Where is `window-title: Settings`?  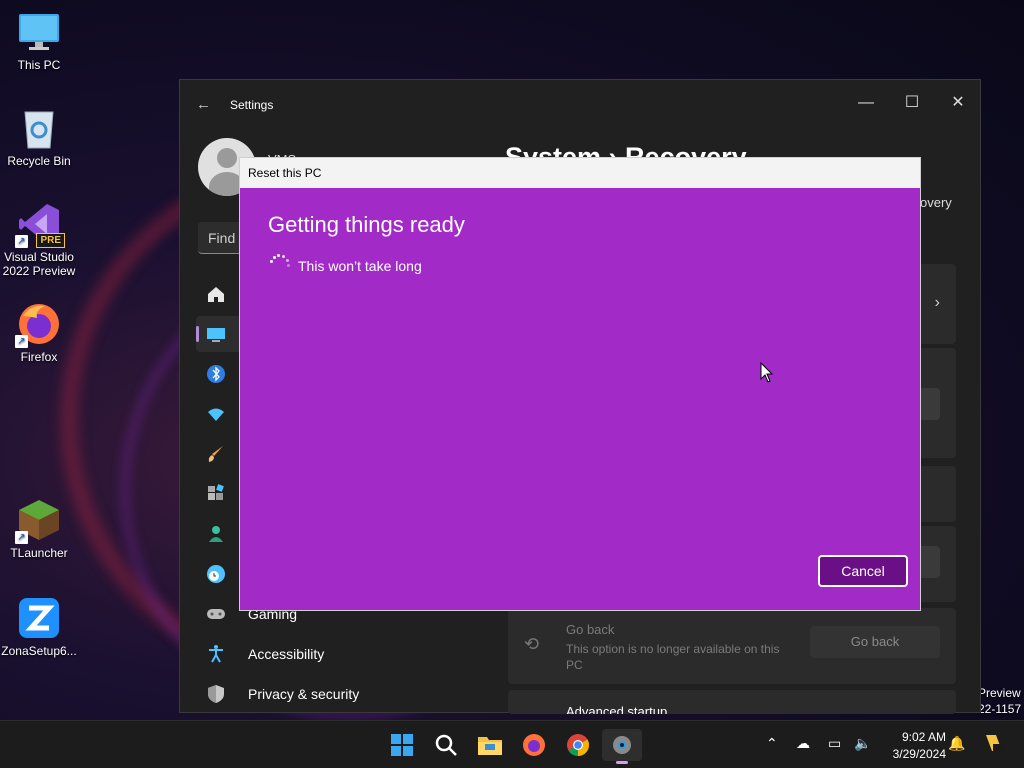 window-title: Settings is located at coordinates (252, 105).